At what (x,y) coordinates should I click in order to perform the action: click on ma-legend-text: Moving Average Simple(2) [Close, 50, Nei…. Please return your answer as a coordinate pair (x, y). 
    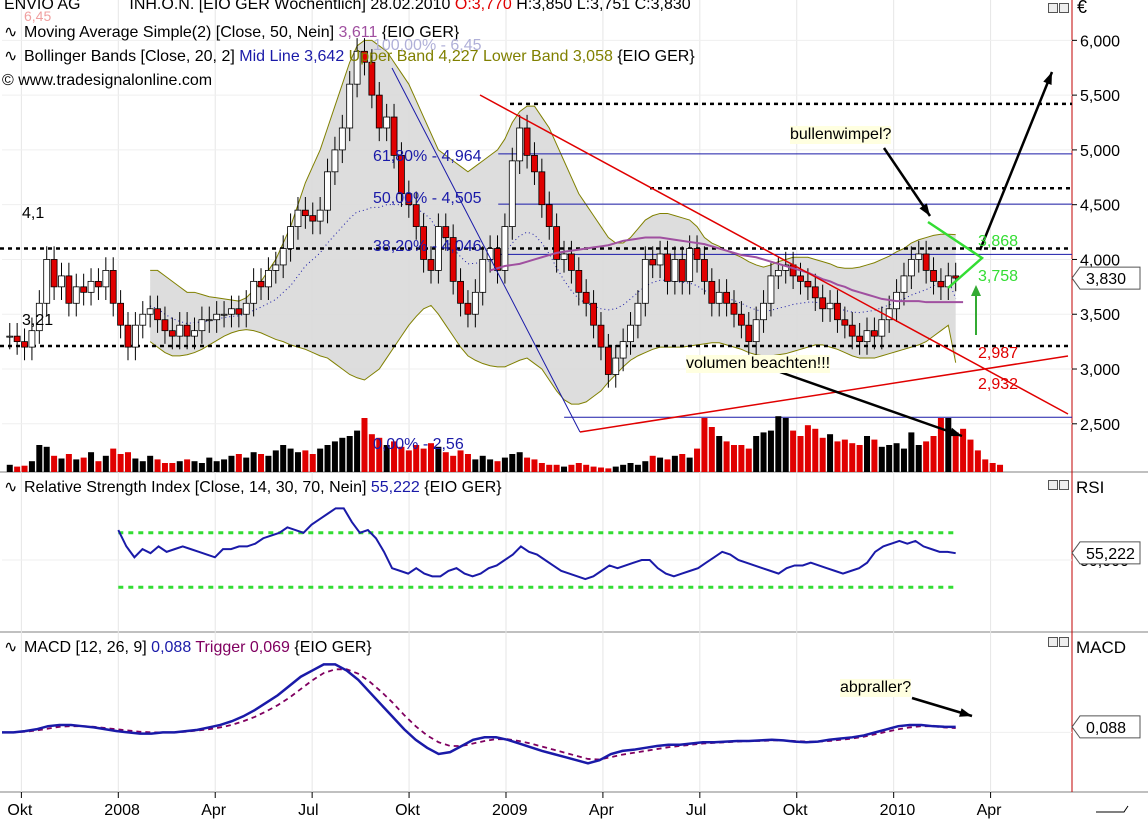
    Looking at the image, I should click on (179, 32).